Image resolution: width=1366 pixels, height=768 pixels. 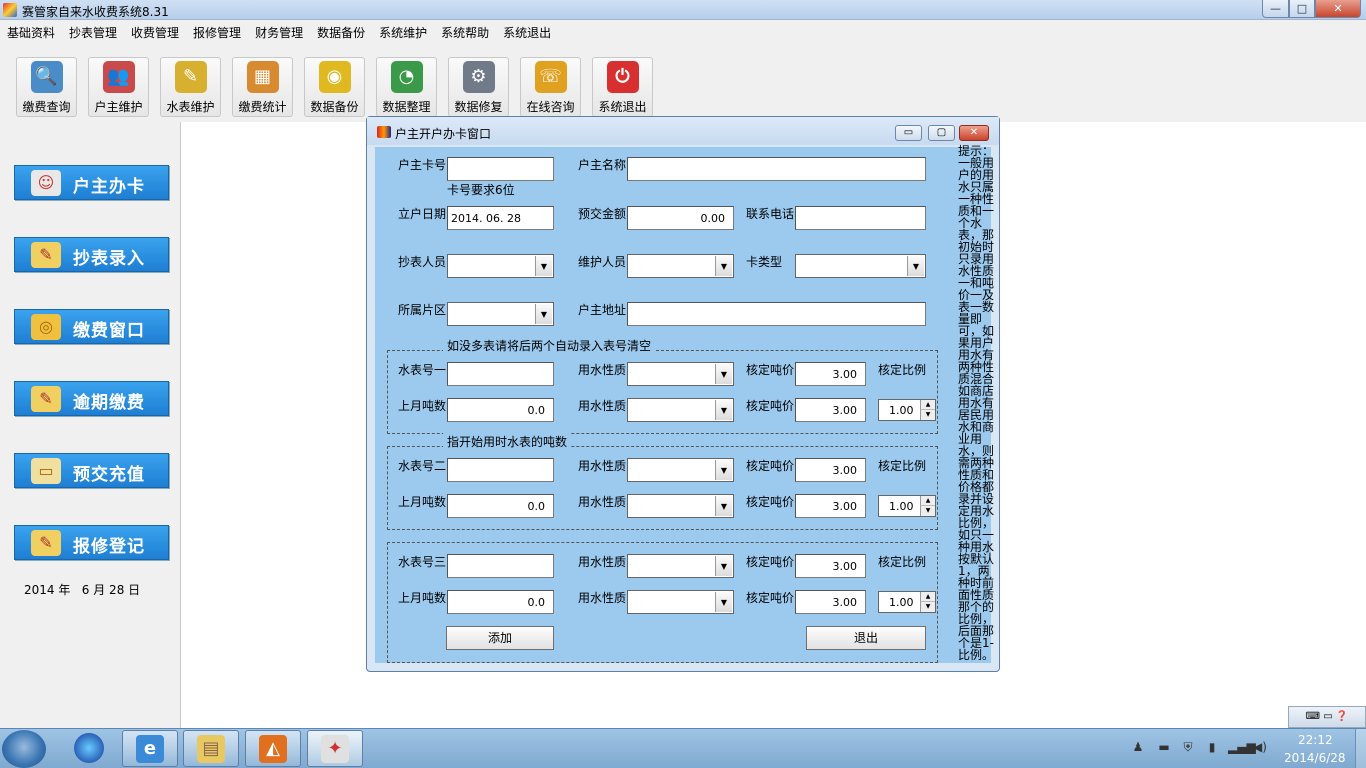 I want to click on security-icon: ⛨, so click(x=1188, y=747).